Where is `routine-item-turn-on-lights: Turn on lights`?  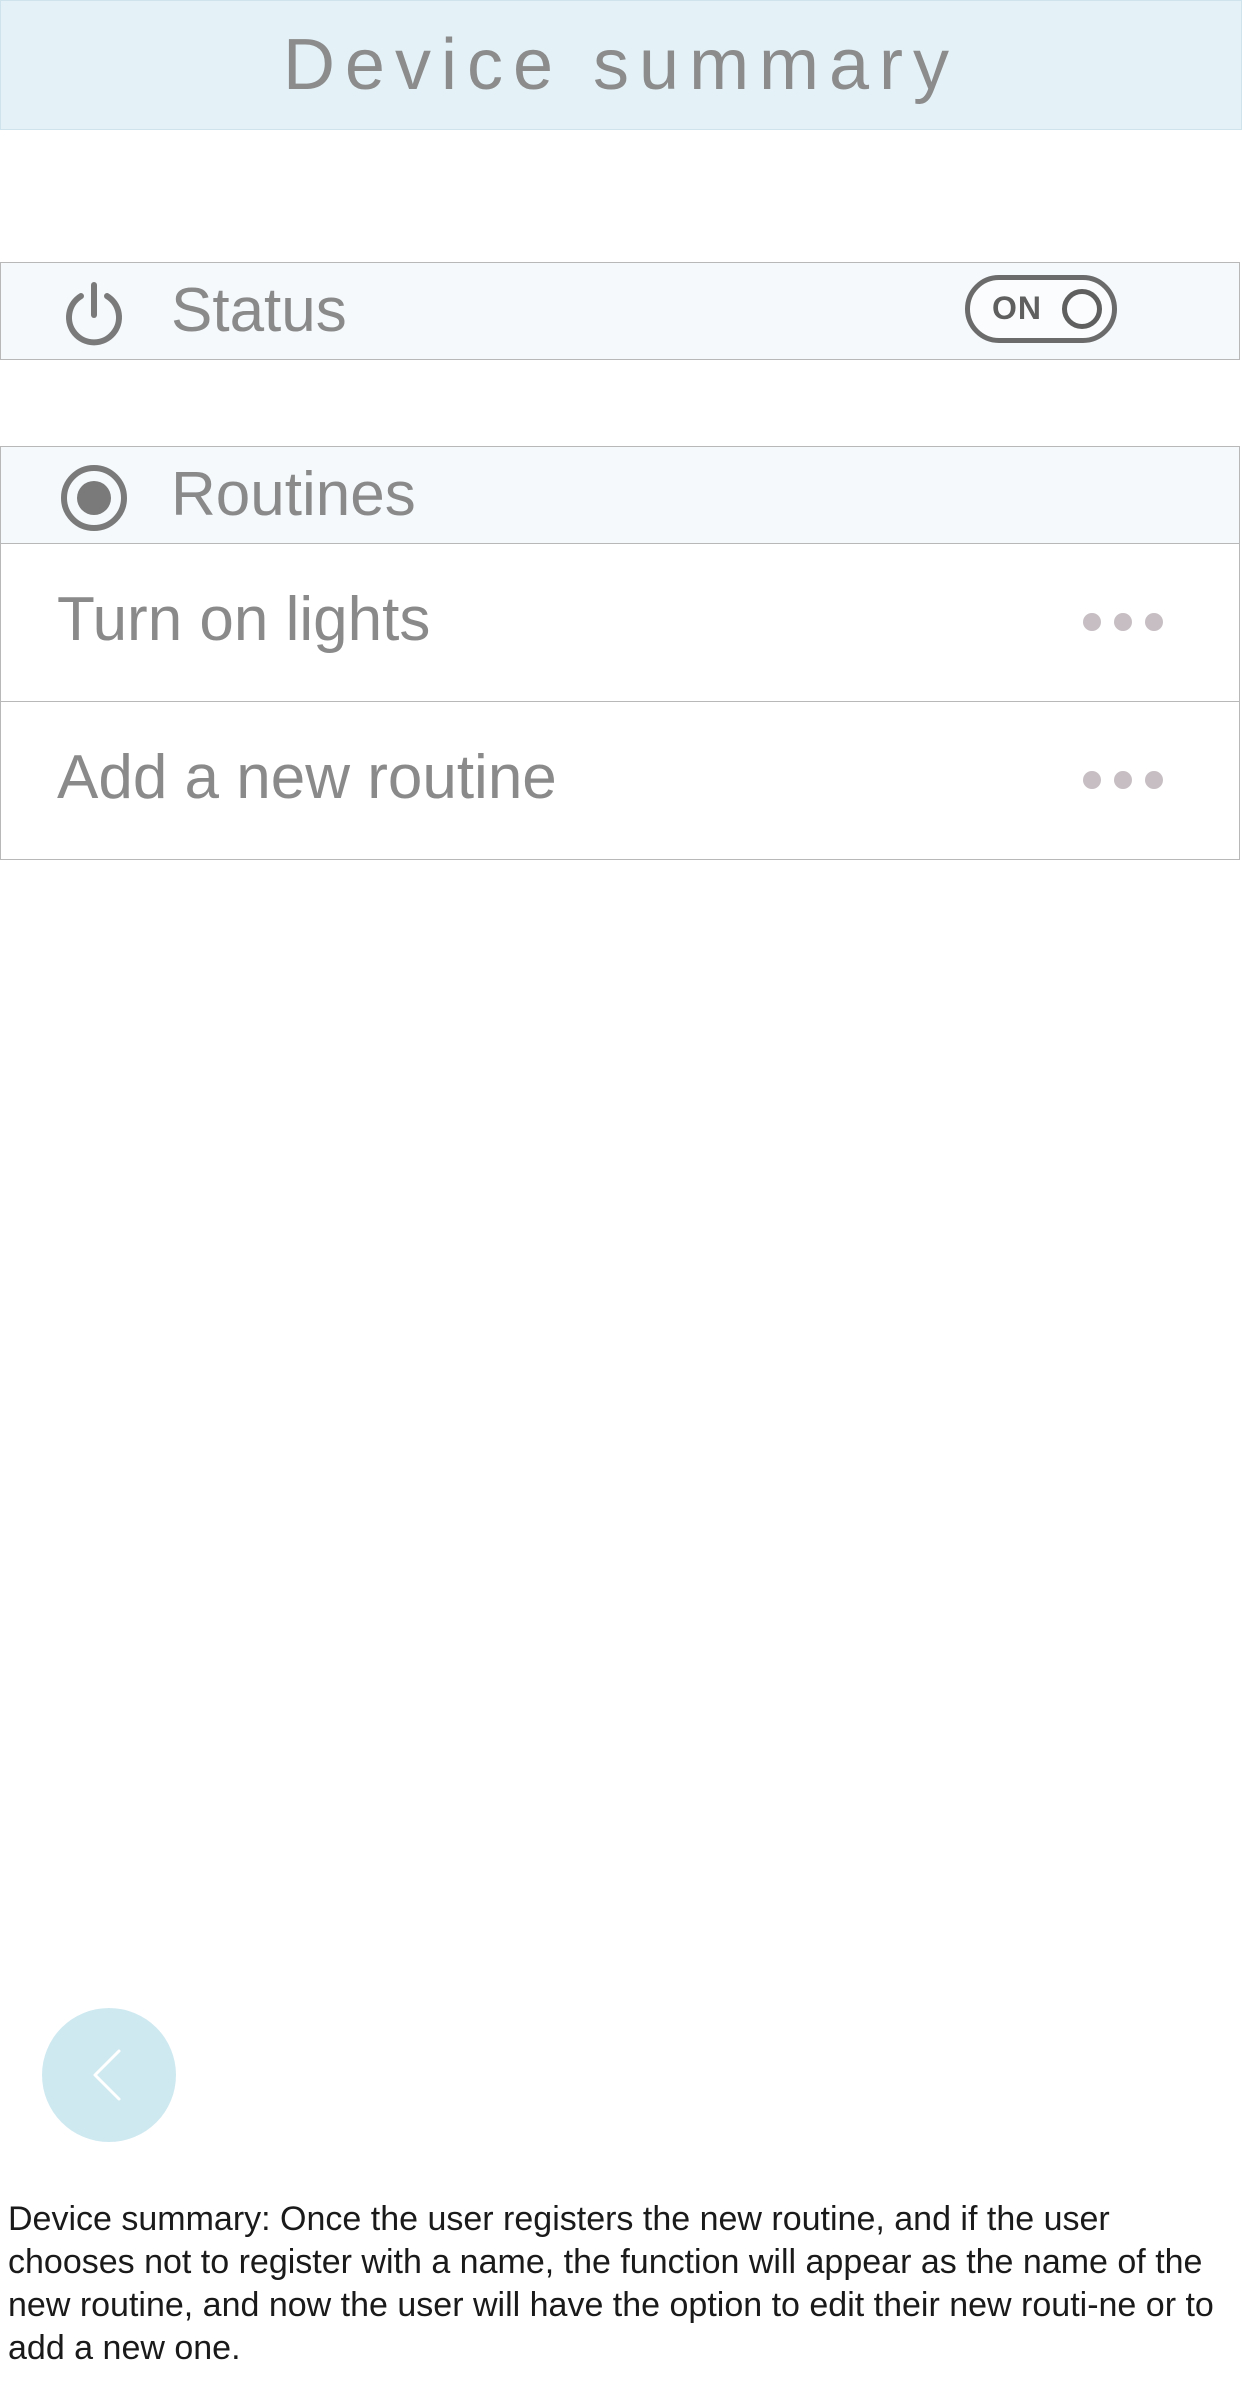
routine-item-turn-on-lights: Turn on lights is located at coordinates (620, 623).